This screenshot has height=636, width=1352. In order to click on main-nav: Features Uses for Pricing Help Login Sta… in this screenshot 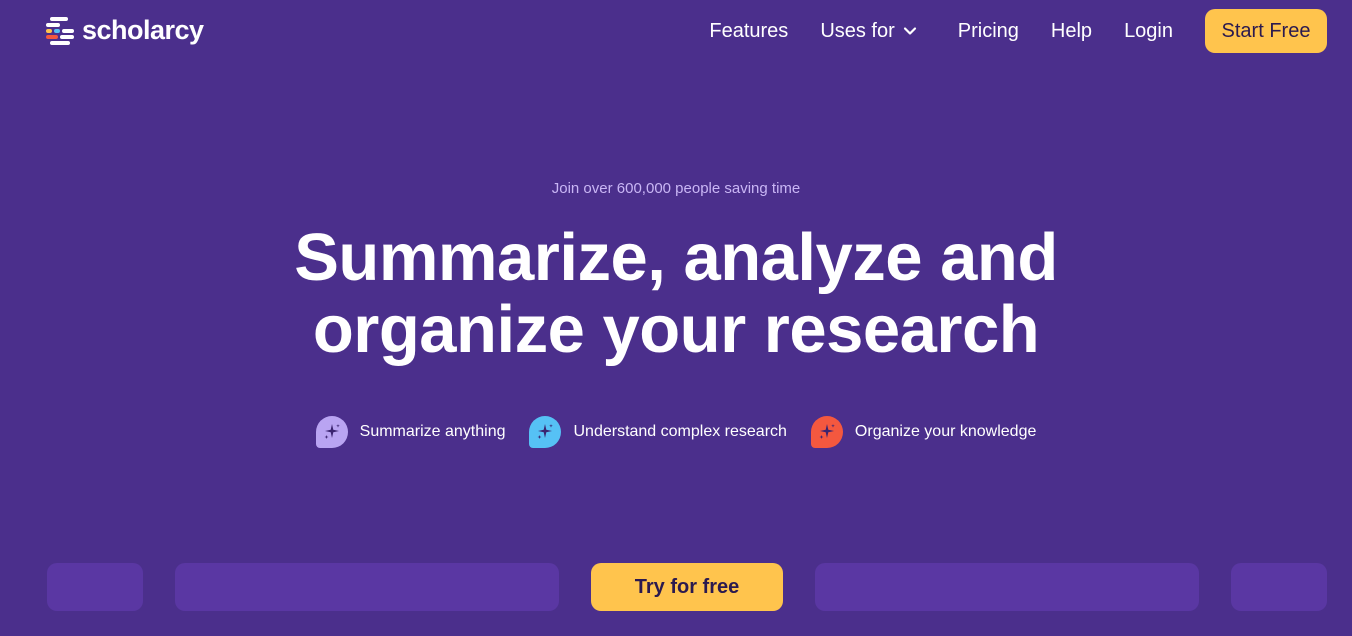, I will do `click(1018, 31)`.